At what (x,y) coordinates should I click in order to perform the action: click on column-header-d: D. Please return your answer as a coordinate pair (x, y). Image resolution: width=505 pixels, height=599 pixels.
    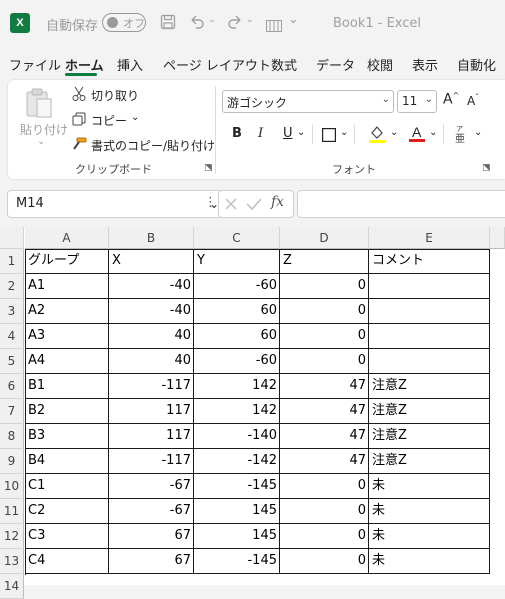
    Looking at the image, I should click on (324, 238).